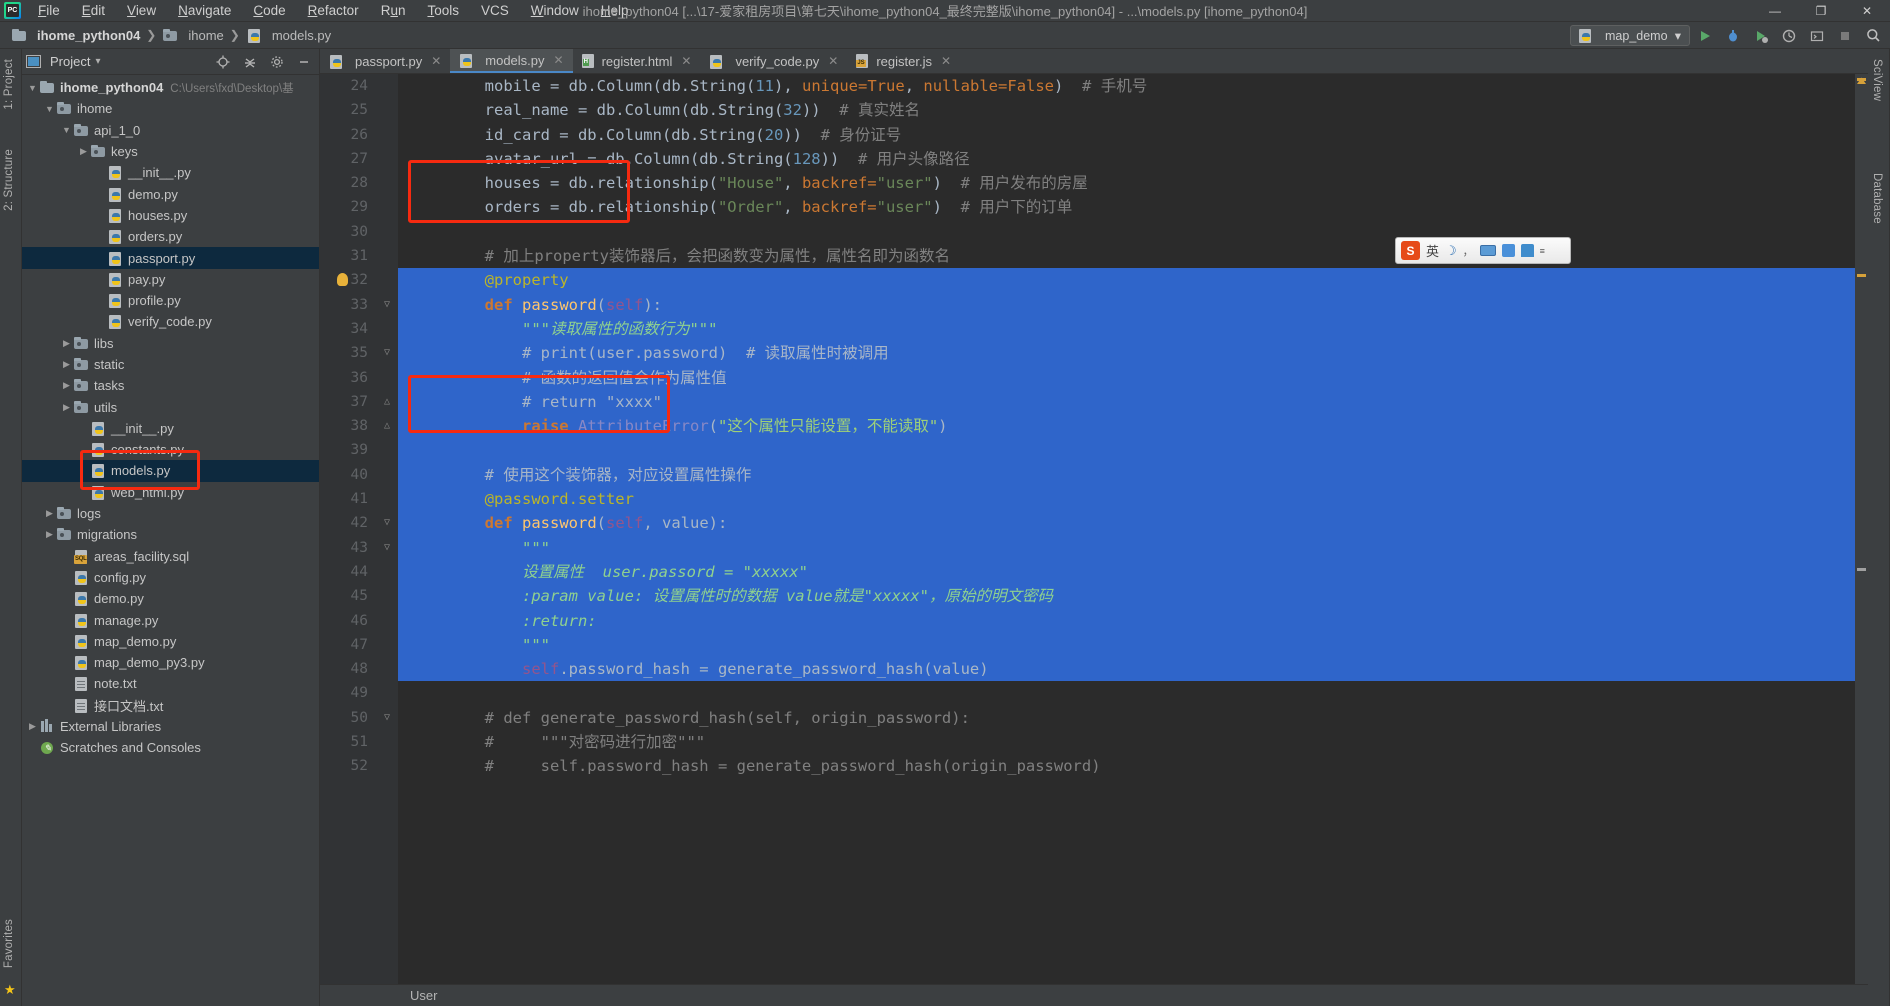 The image size is (1890, 1006). I want to click on search-everywhere-button, so click(1873, 36).